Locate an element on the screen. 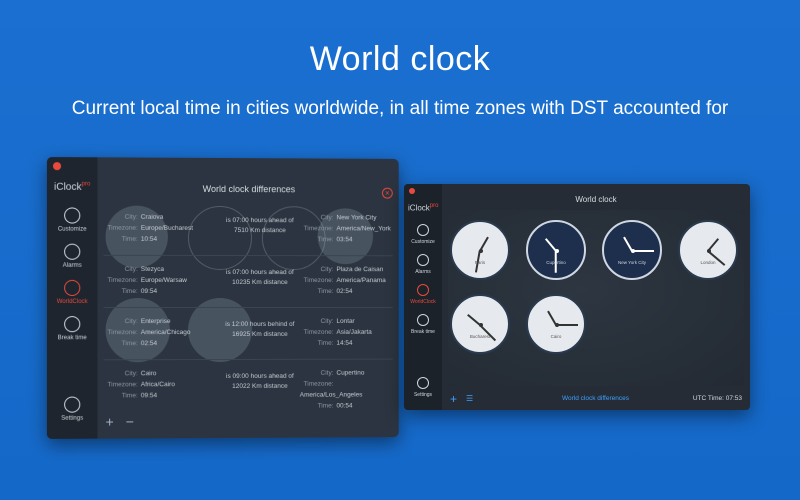  add-button: + is located at coordinates (110, 421).